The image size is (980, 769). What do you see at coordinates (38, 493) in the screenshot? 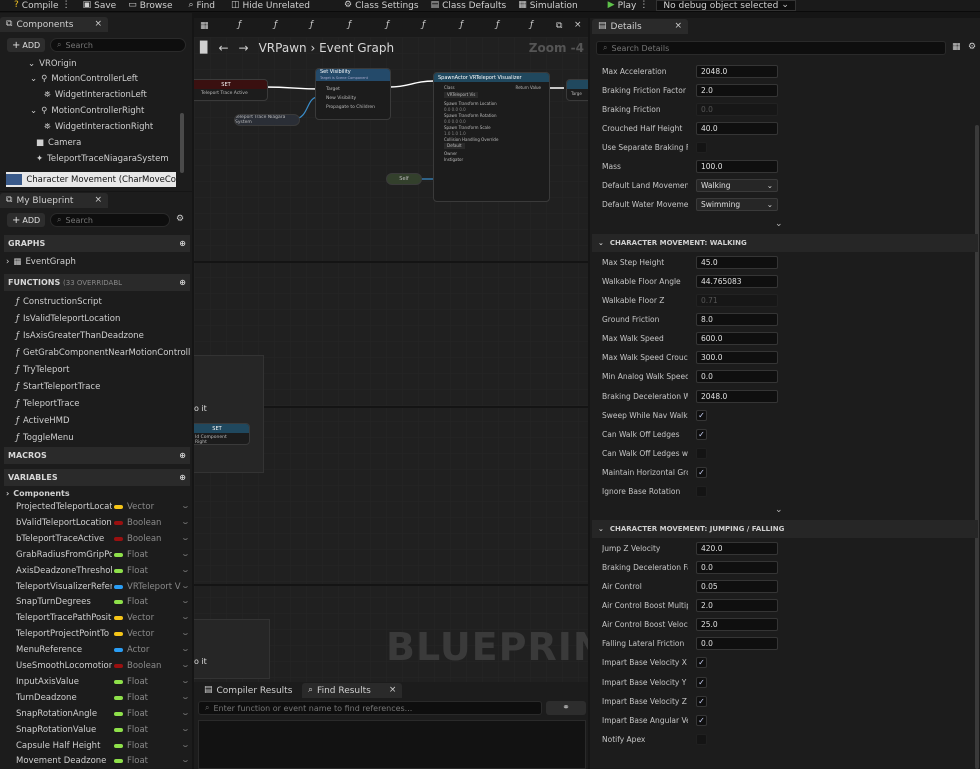
I see `variable-category-components: › Components` at bounding box center [38, 493].